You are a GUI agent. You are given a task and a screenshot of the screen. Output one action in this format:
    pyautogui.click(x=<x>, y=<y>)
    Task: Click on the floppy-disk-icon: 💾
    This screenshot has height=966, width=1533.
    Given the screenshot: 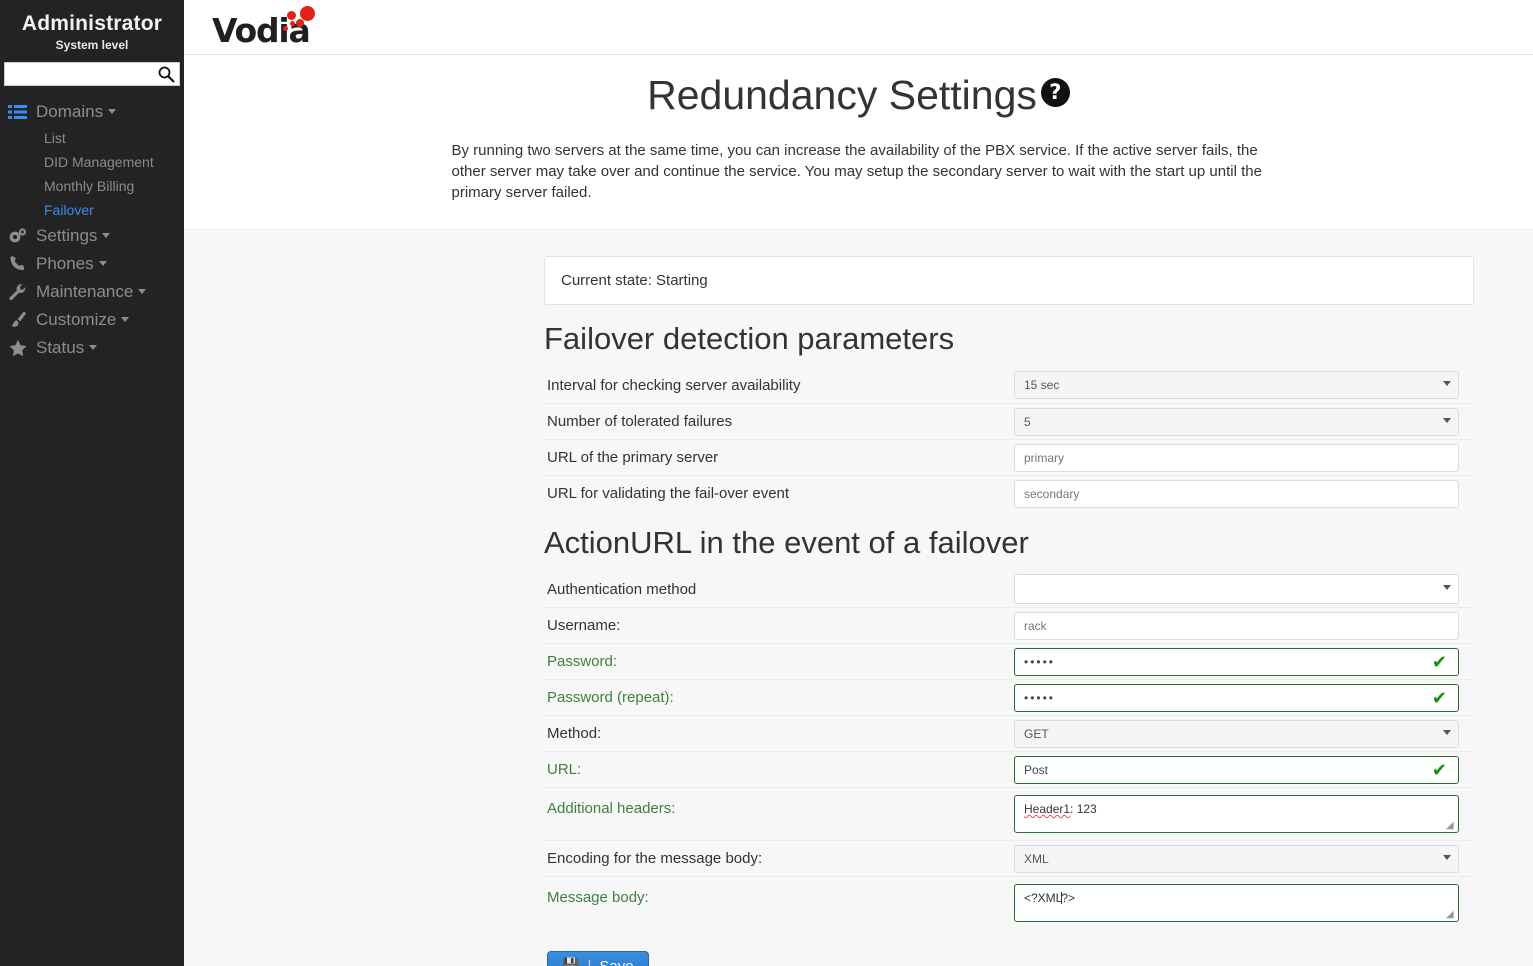 What is the action you would take?
    pyautogui.click(x=570, y=962)
    